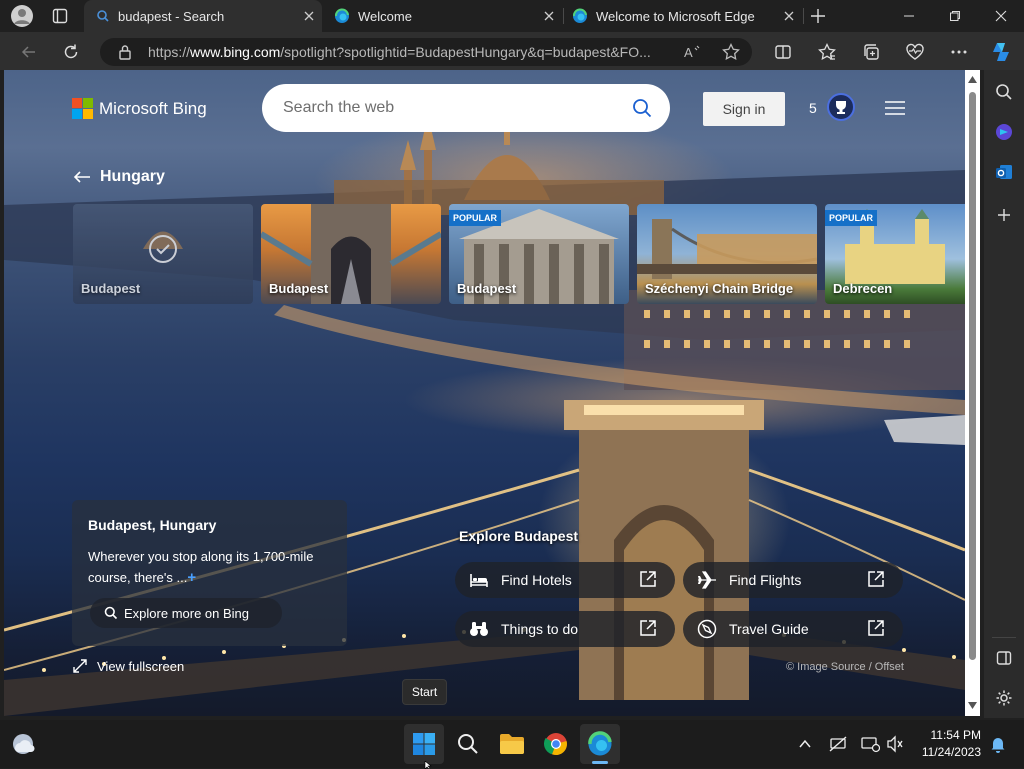 The height and width of the screenshot is (769, 1024). I want to click on clock-time: 11:54 PM, so click(955, 735).